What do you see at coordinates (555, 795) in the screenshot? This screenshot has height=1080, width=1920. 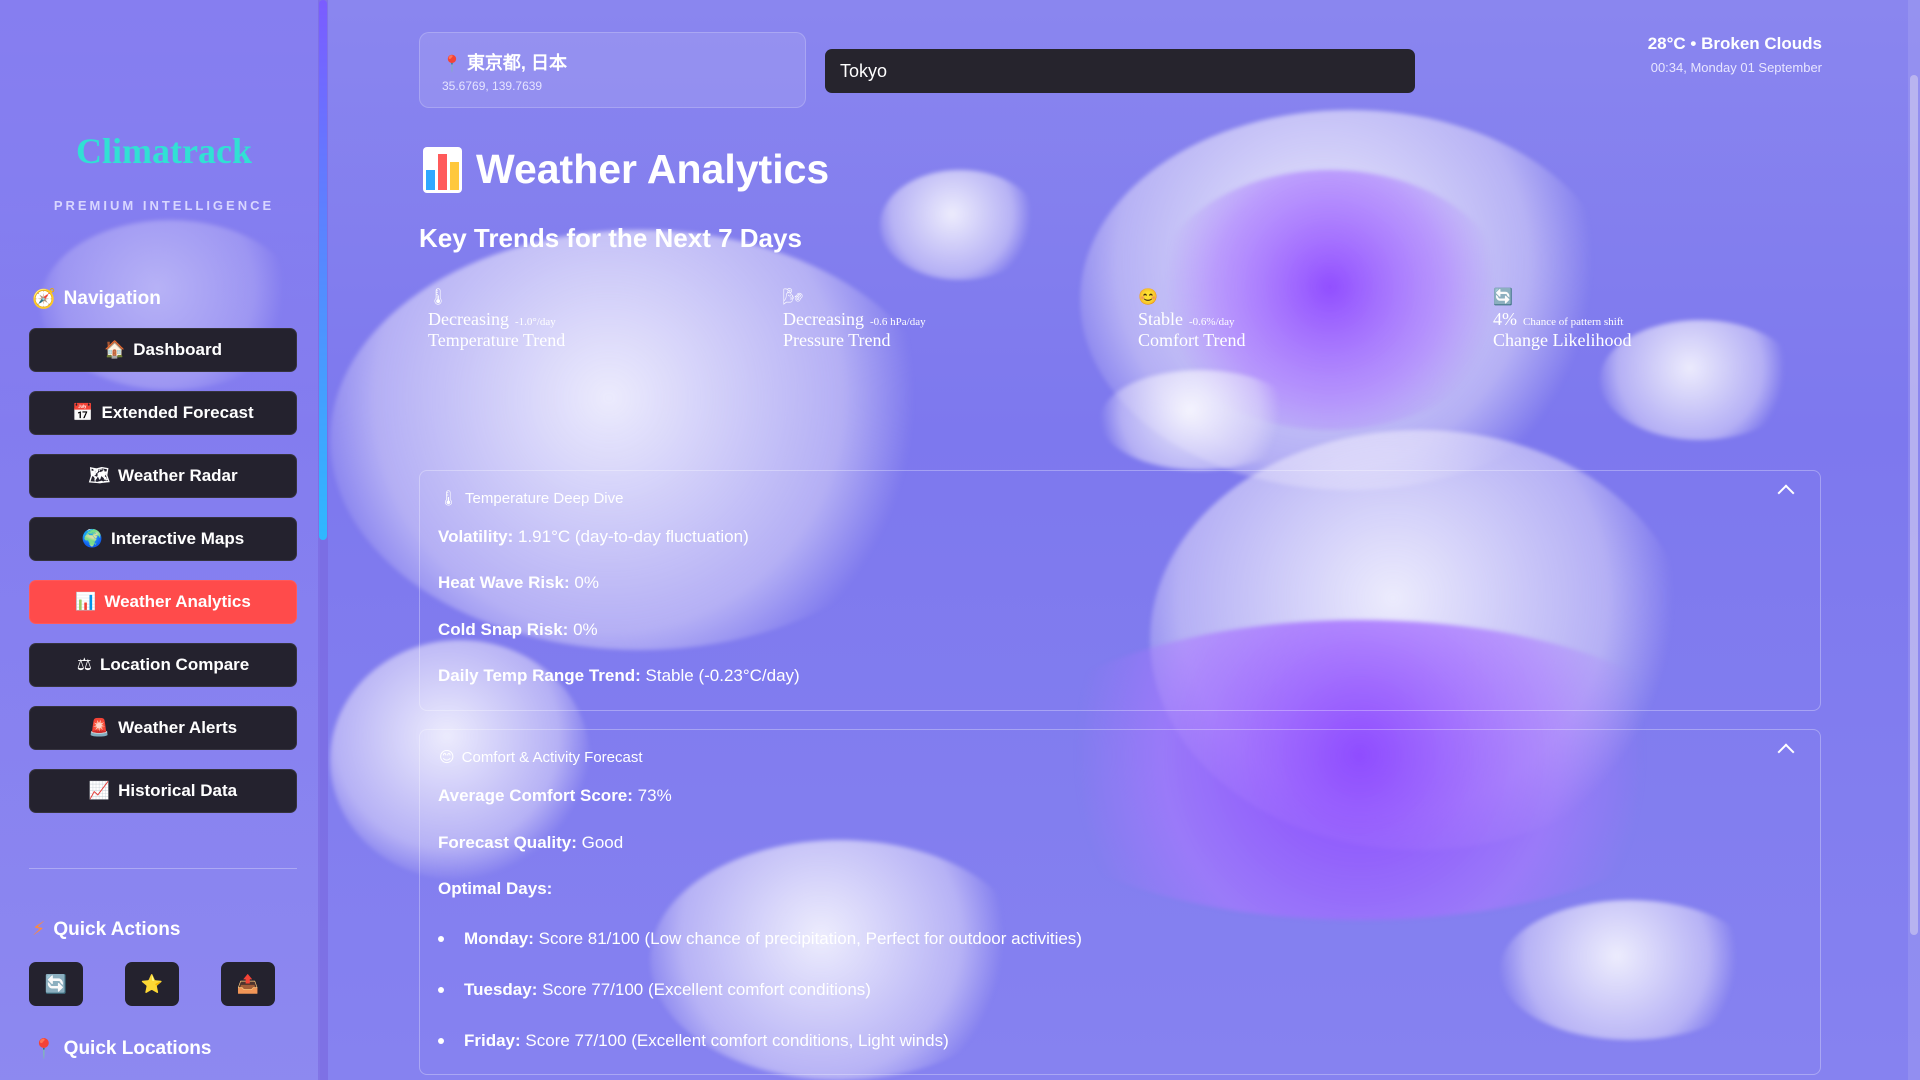 I see `average-comfort-row: Average Comfort Score: 73%` at bounding box center [555, 795].